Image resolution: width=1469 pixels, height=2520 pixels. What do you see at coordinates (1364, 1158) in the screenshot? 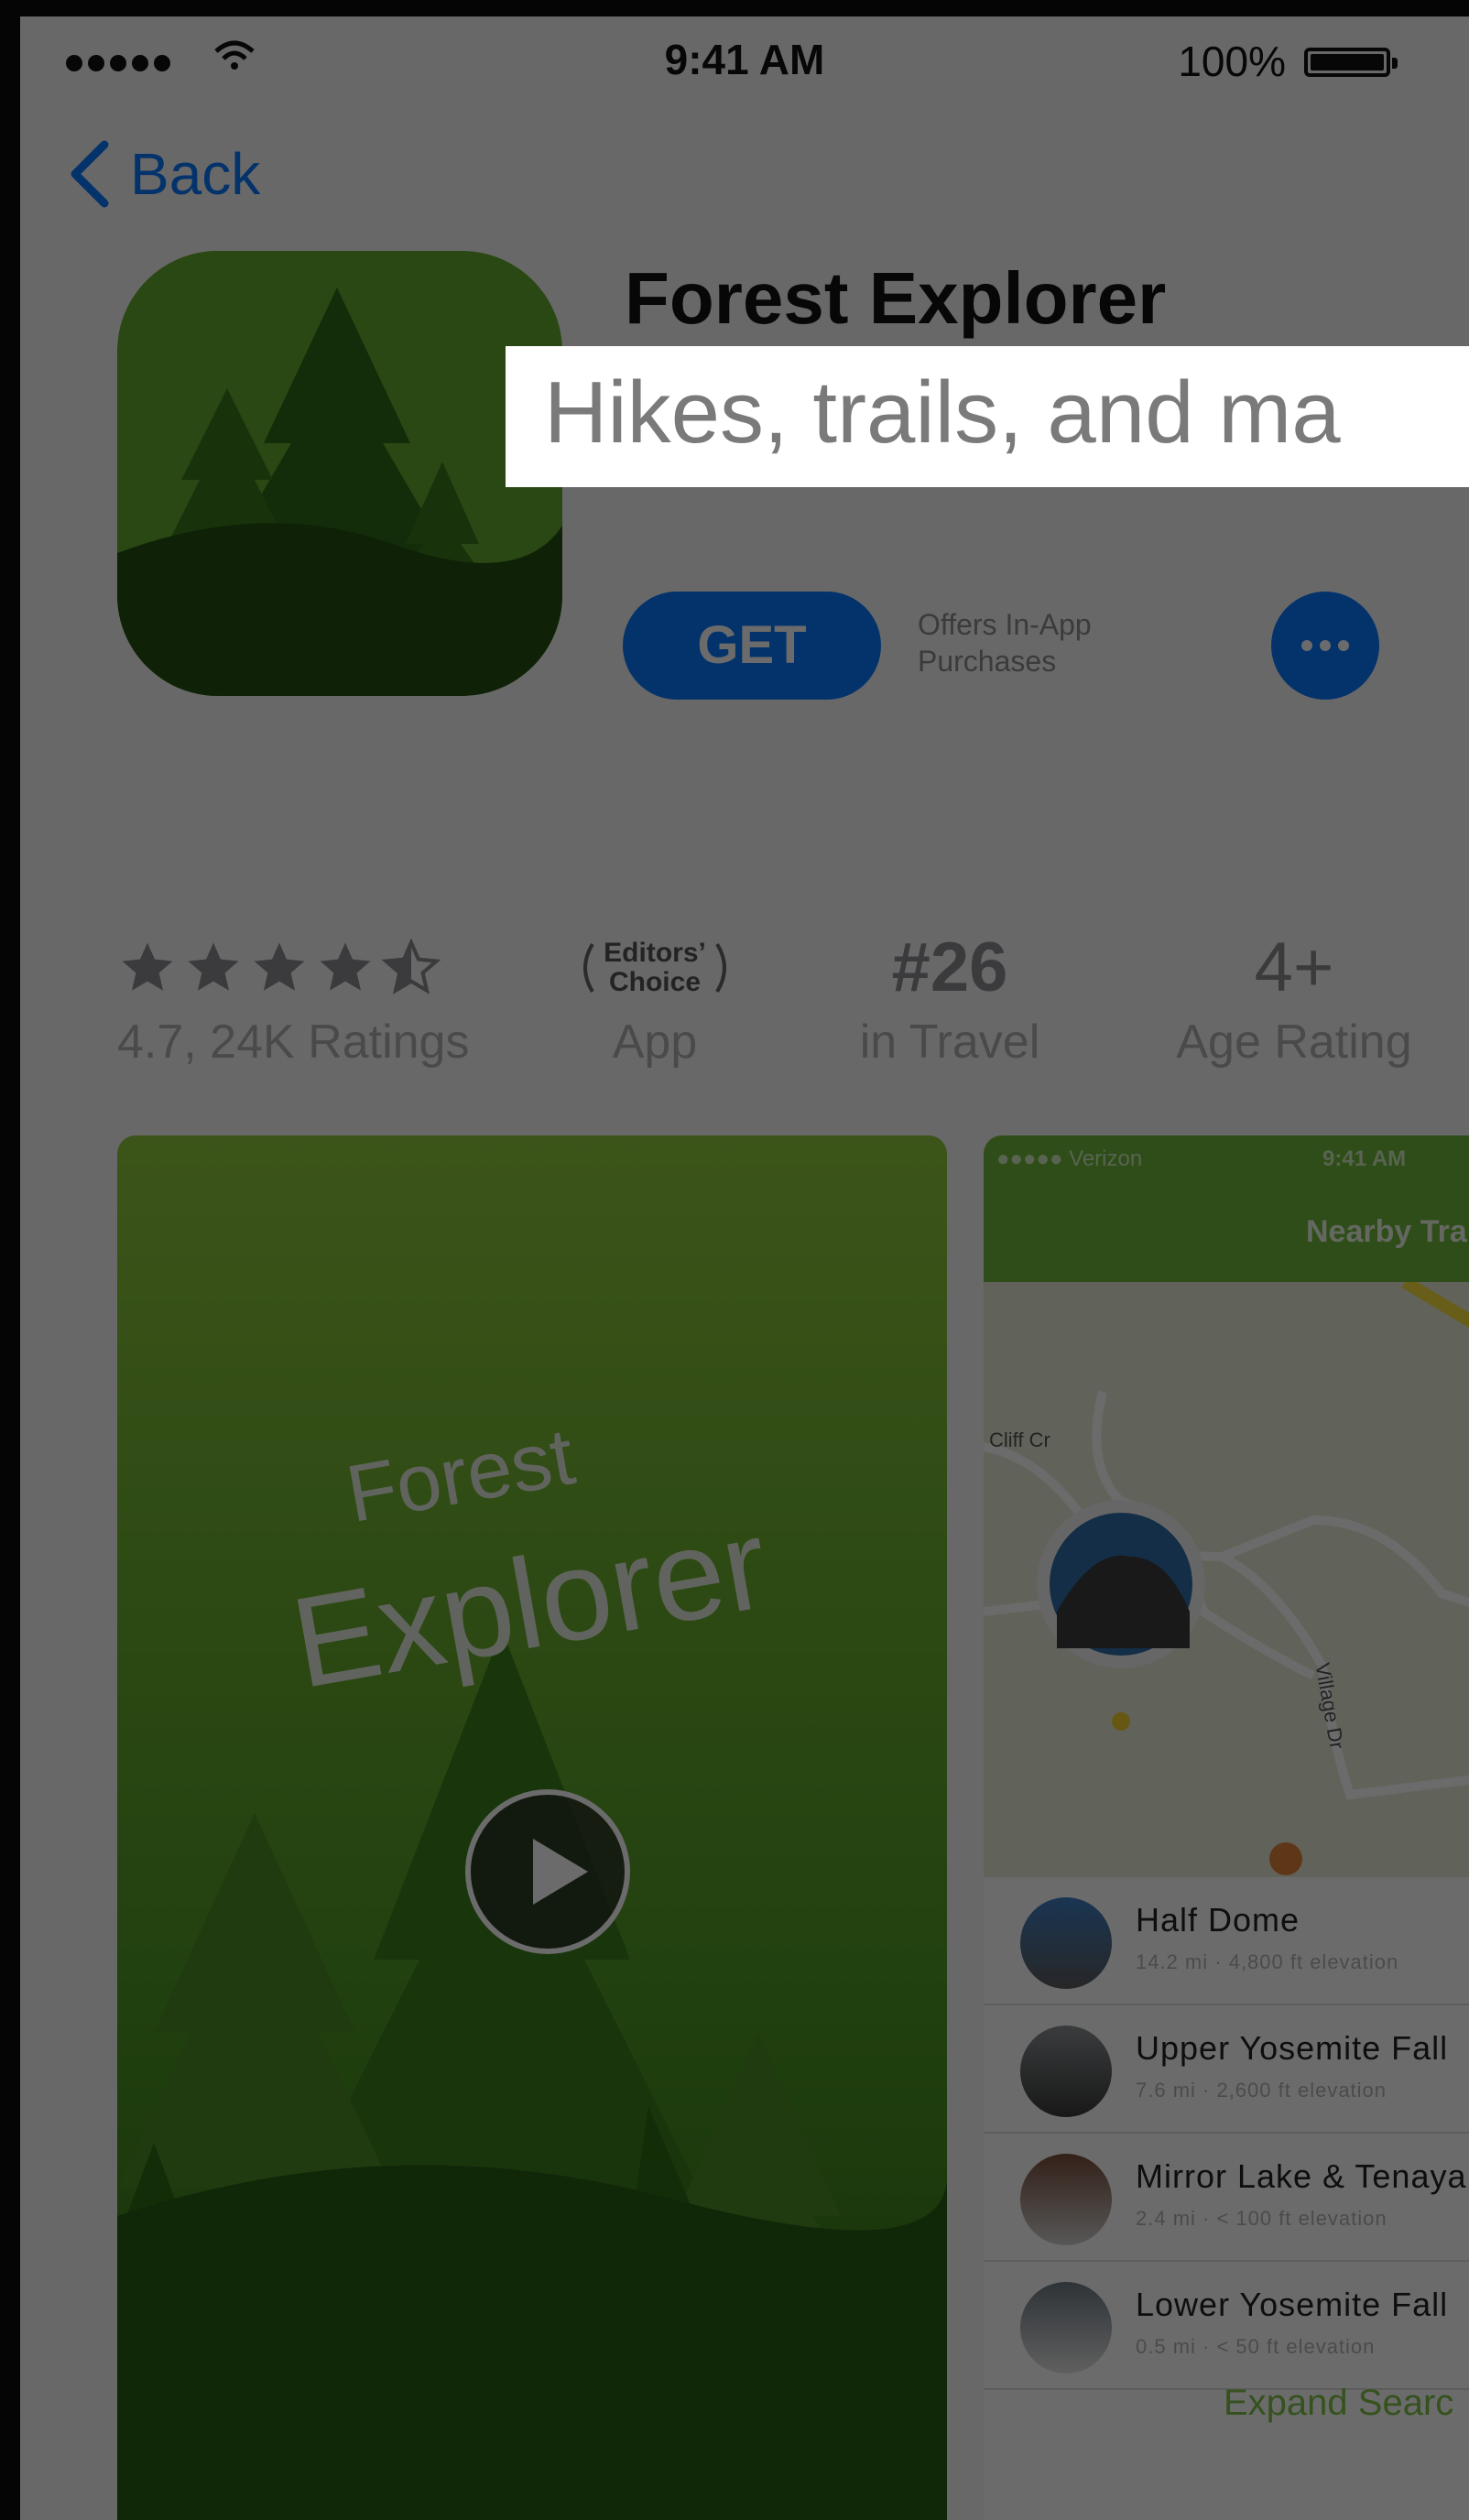
I see `screenshot-time: 9:41 AM` at bounding box center [1364, 1158].